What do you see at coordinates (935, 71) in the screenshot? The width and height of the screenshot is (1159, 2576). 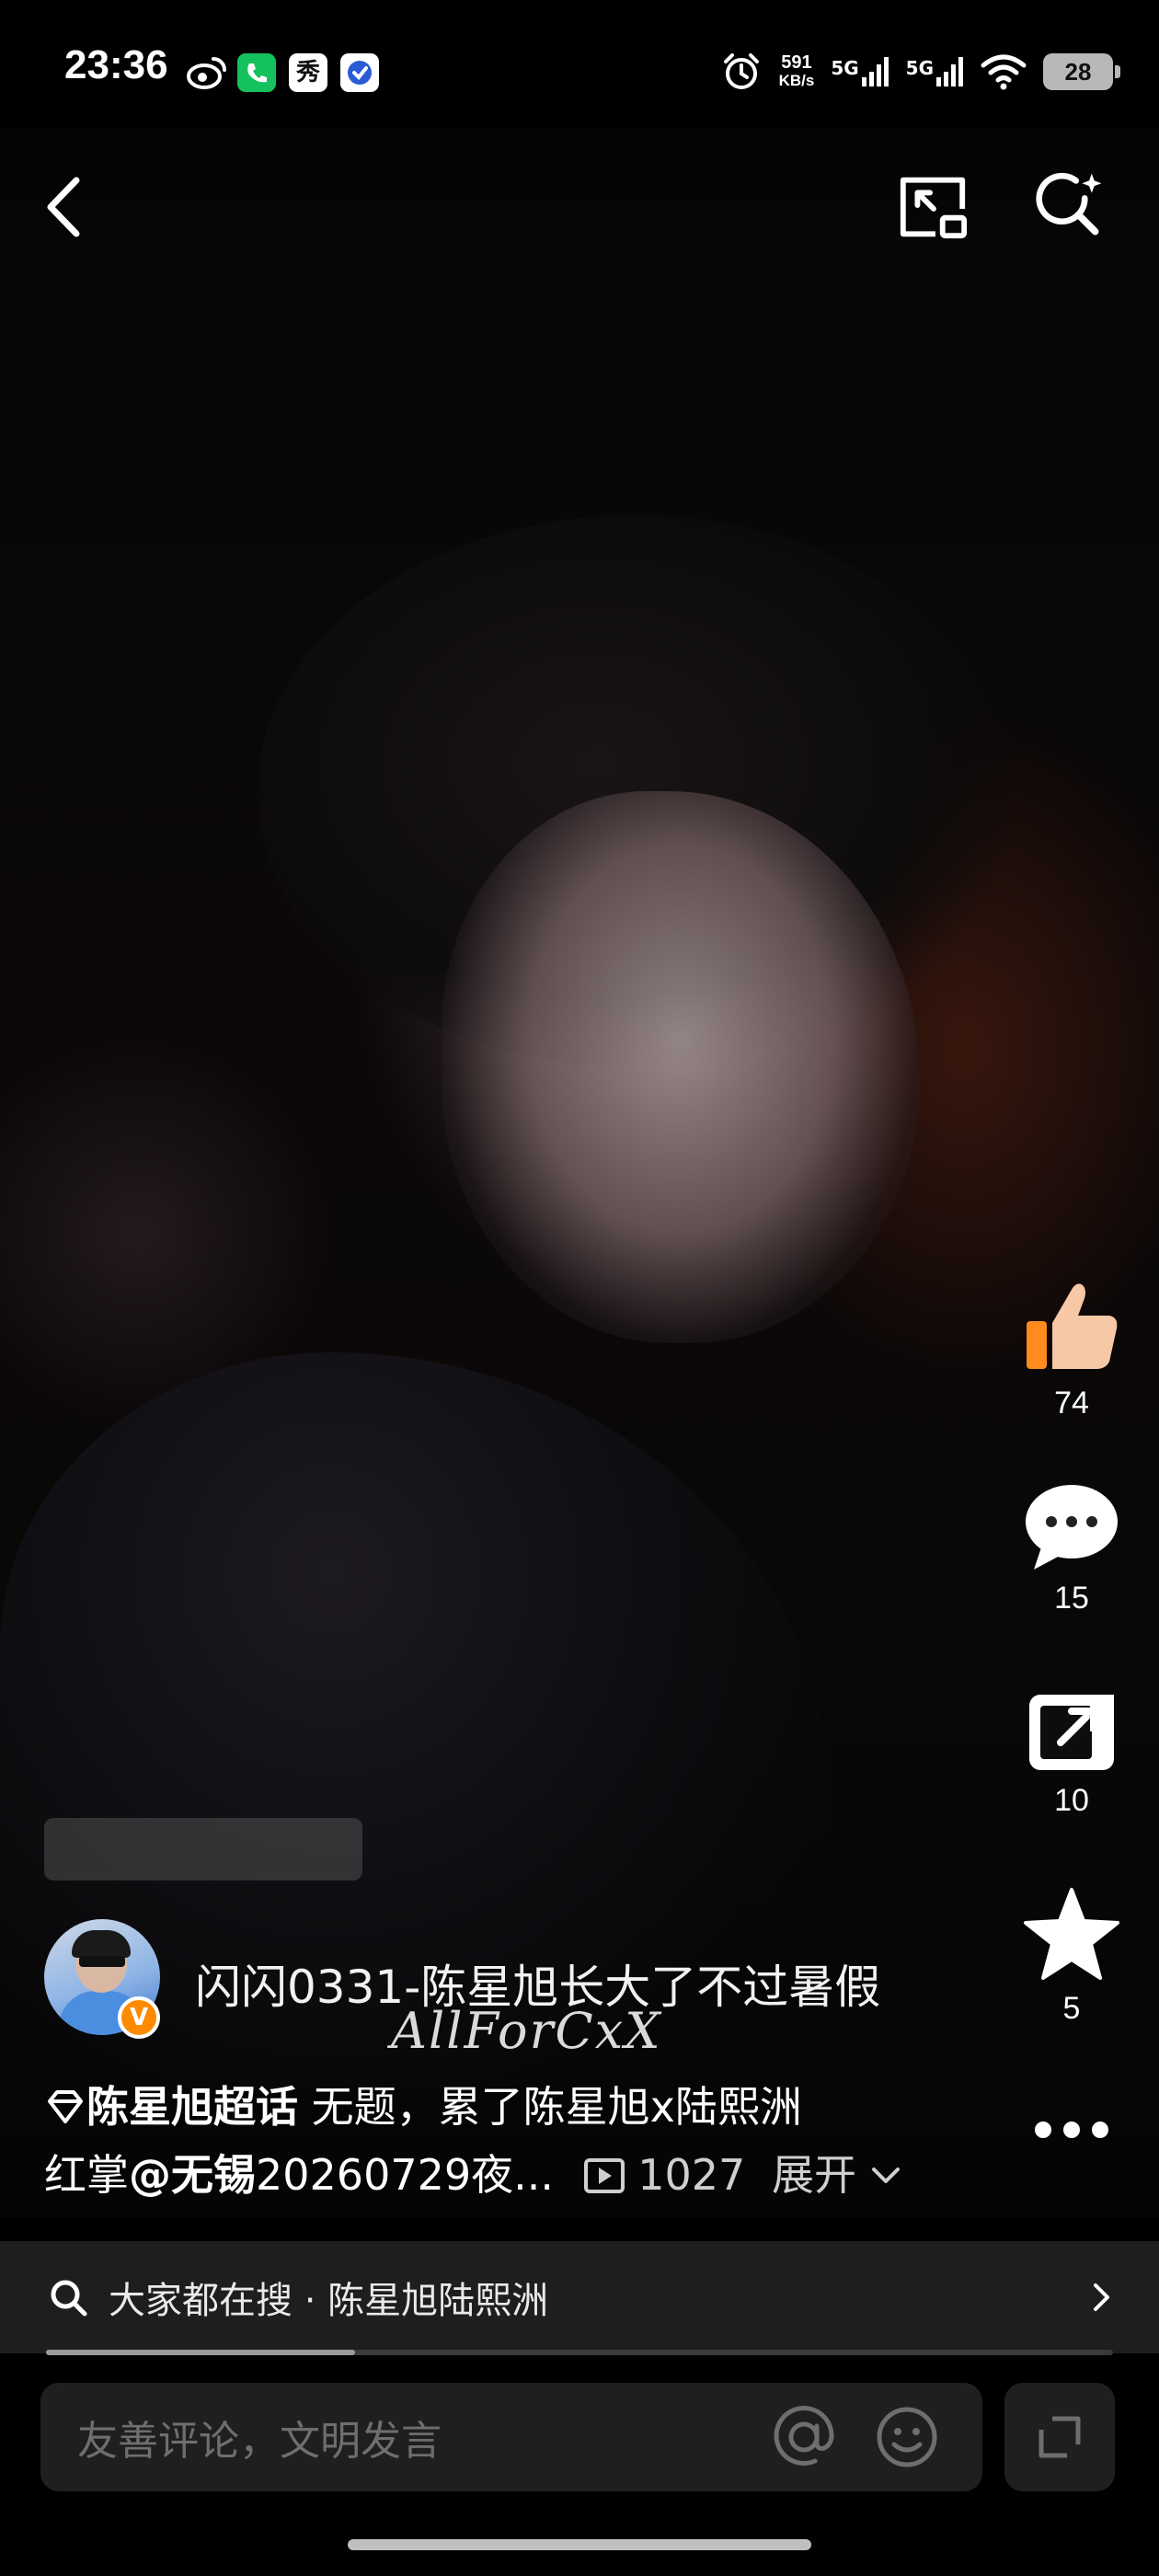 I see `signal-sim2: 5G` at bounding box center [935, 71].